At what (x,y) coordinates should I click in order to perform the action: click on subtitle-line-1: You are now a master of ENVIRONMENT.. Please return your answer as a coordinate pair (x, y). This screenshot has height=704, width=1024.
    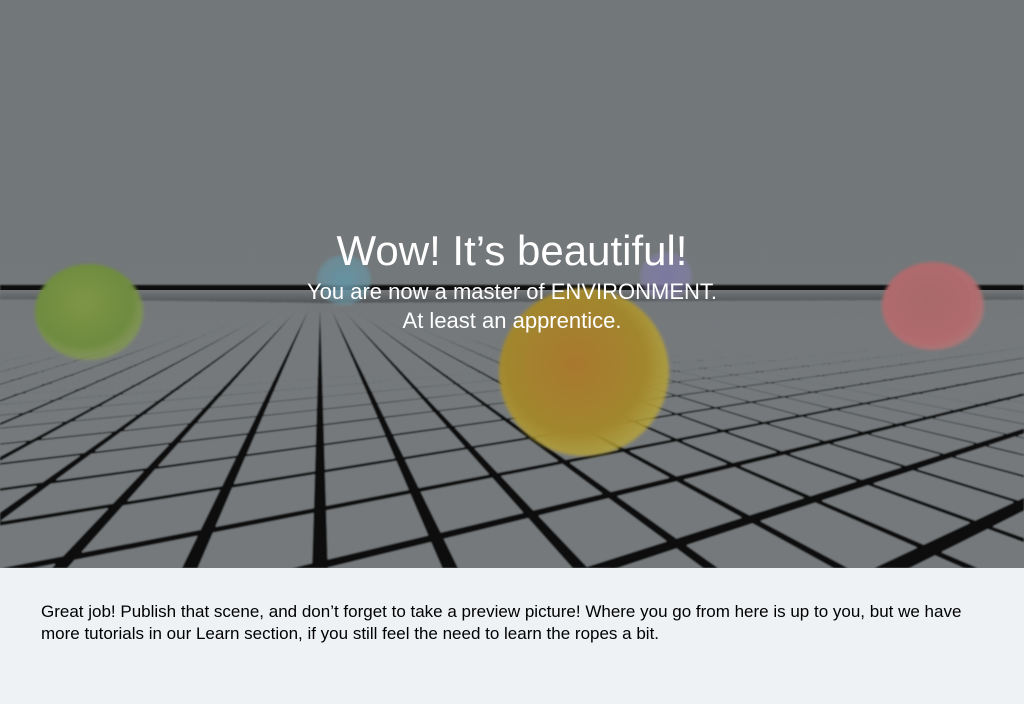
    Looking at the image, I should click on (511, 291).